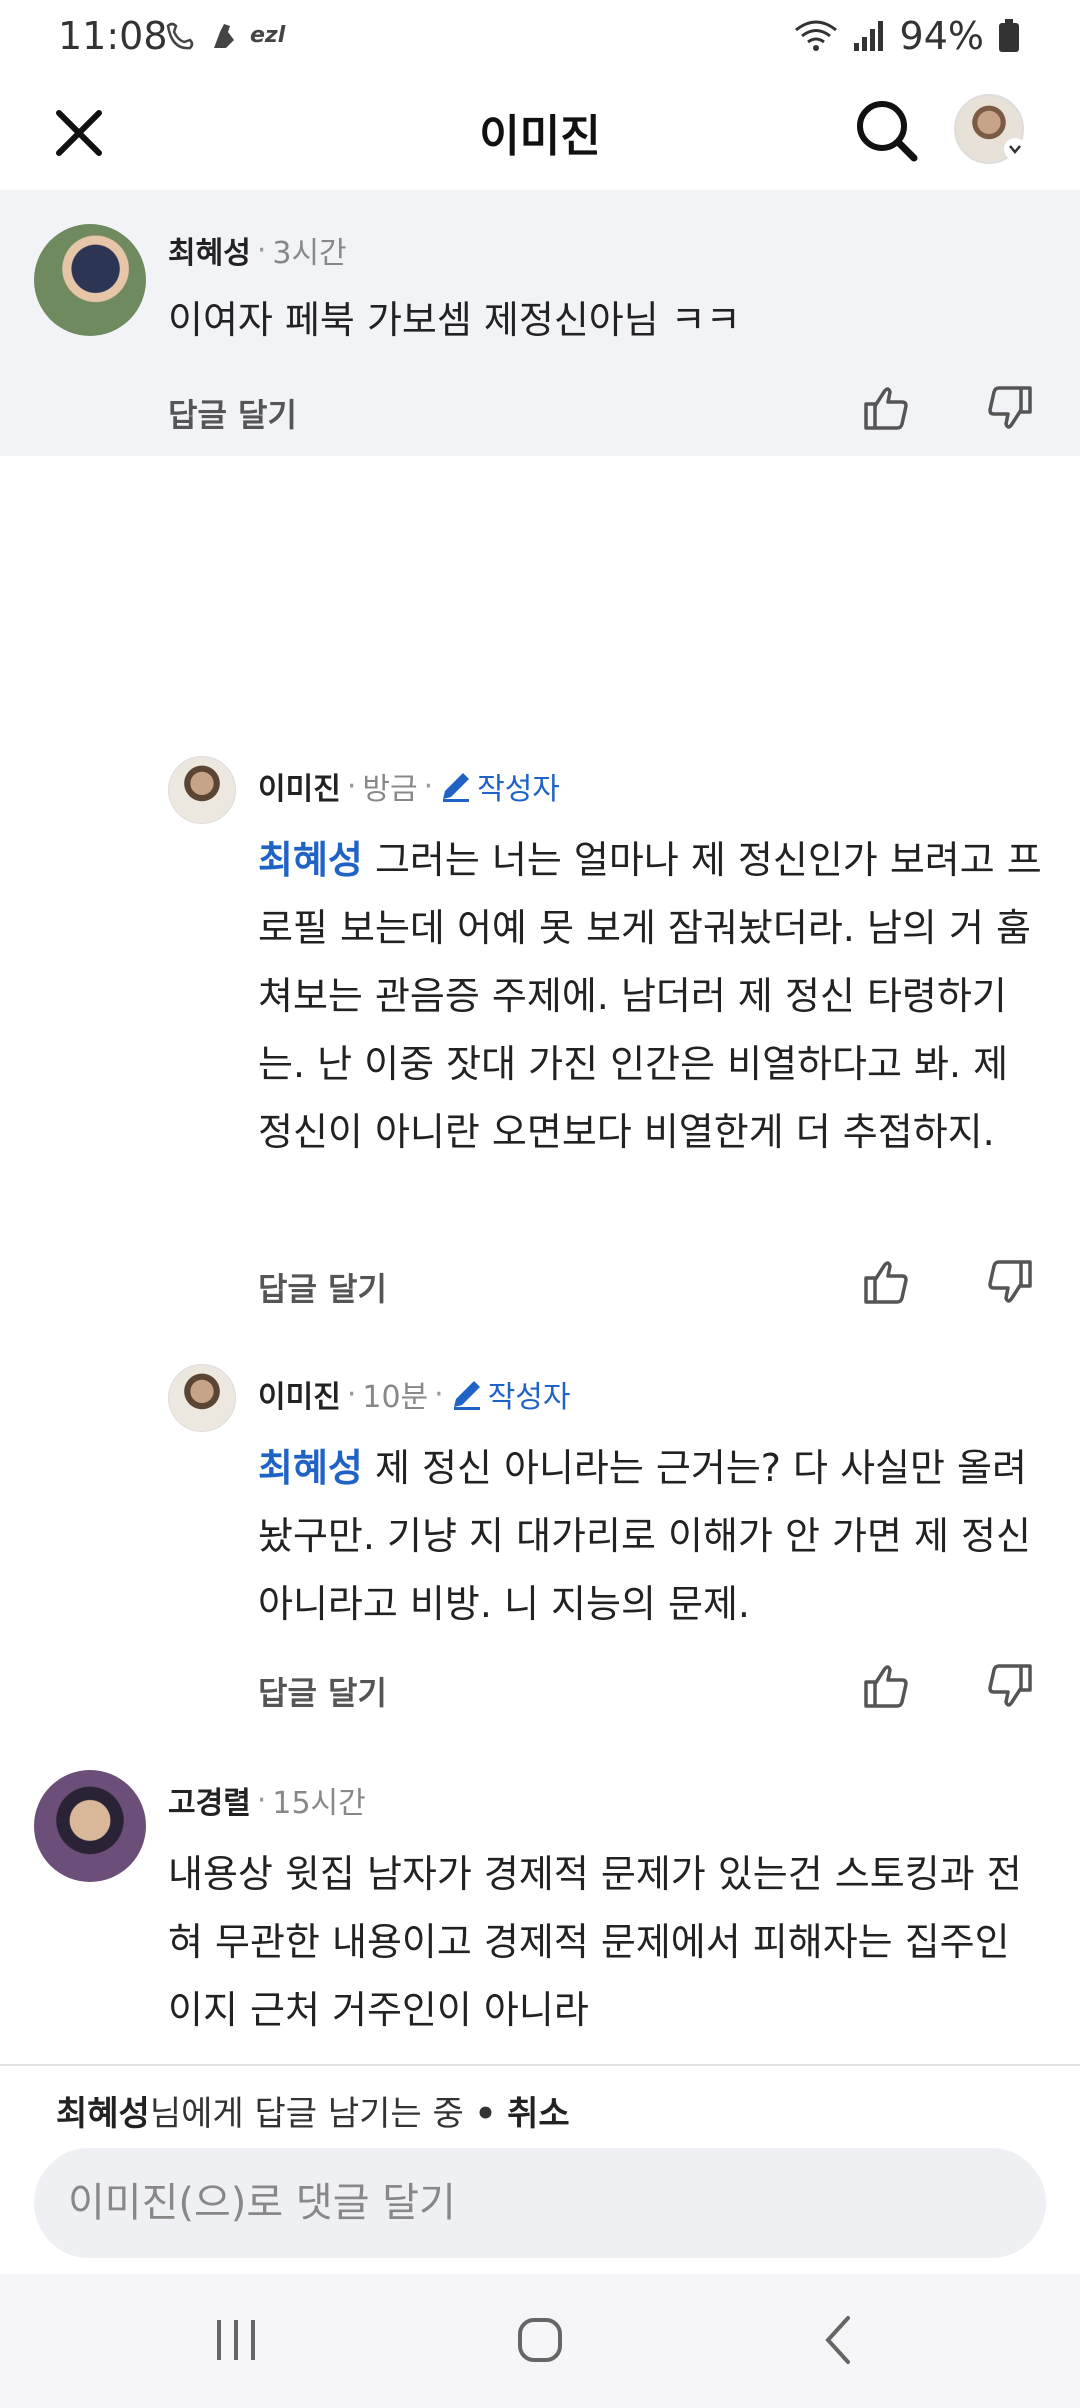 This screenshot has height=2408, width=1080. I want to click on reply-composer: 최혜성님에게 답글 남기는 중 • 취소, so click(540, 2169).